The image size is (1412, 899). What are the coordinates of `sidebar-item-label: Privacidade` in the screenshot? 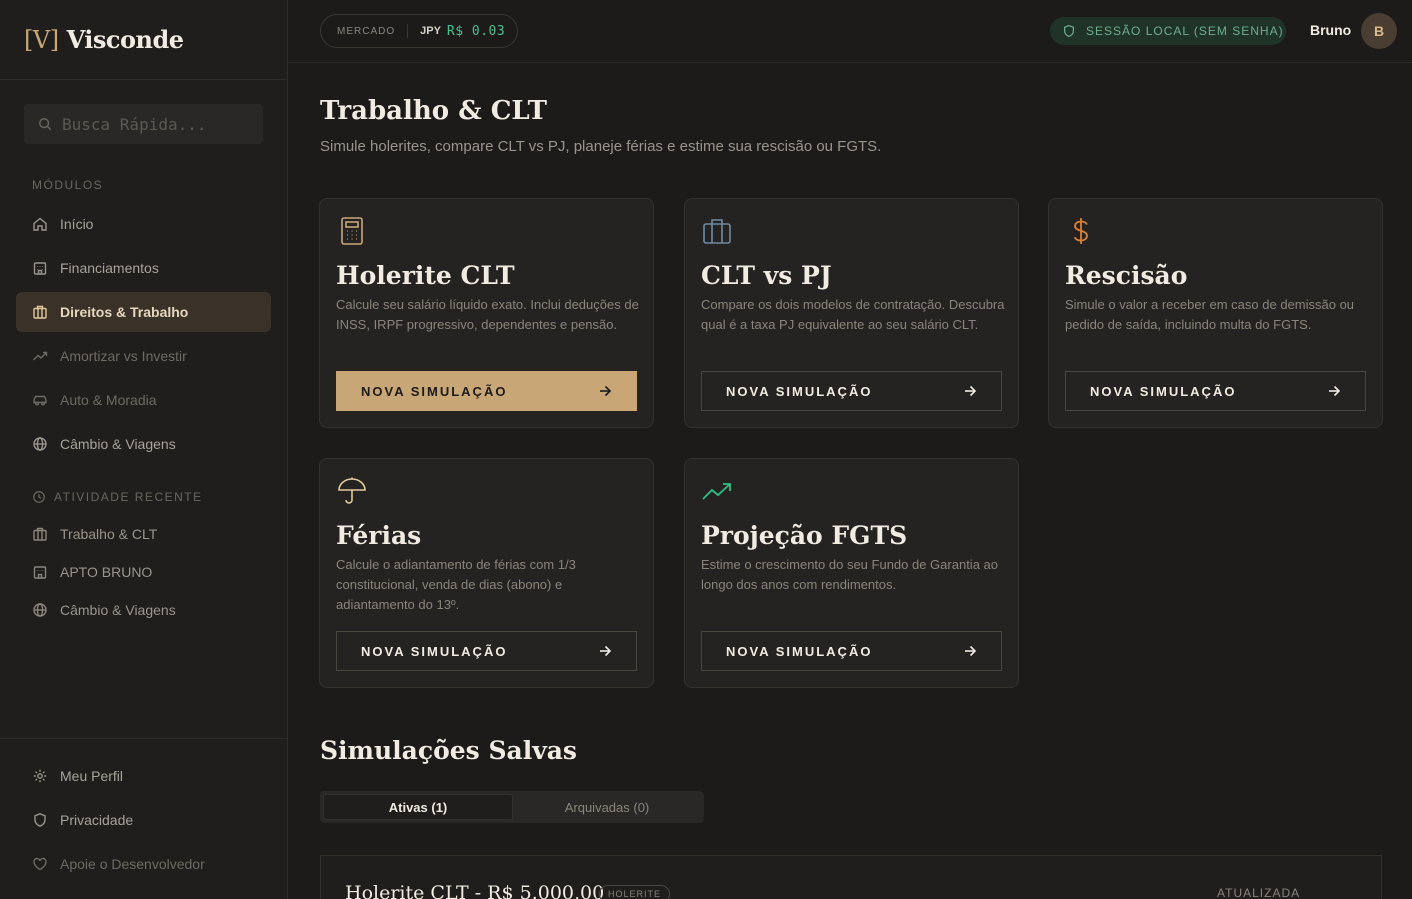 It's located at (97, 820).